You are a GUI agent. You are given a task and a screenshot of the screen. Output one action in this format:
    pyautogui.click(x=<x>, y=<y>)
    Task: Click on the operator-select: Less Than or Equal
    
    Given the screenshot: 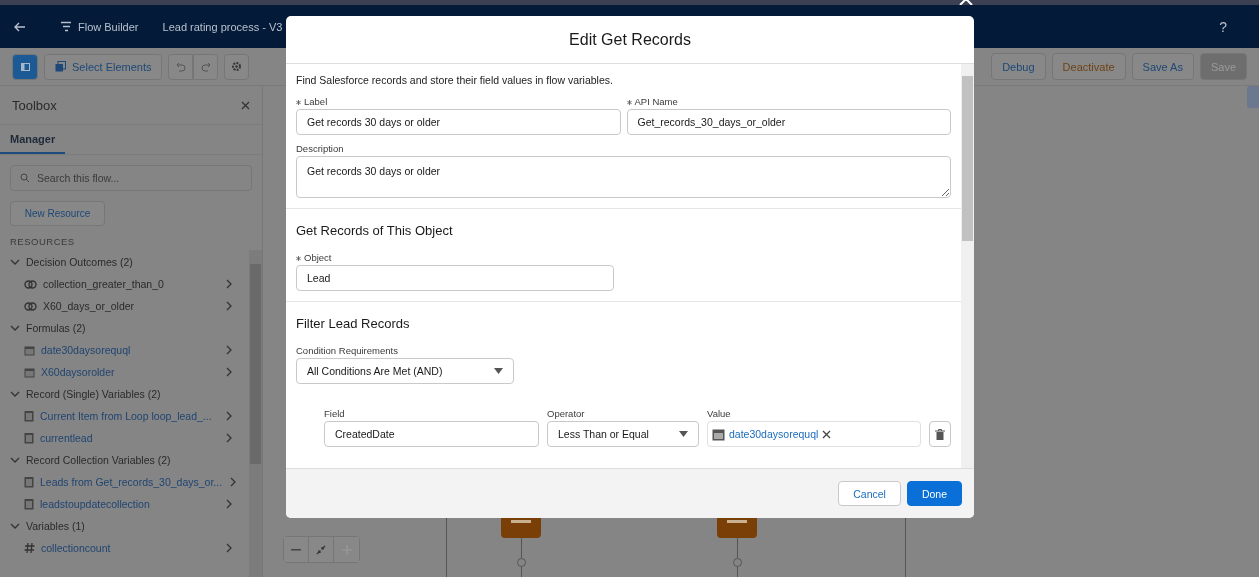 What is the action you would take?
    pyautogui.click(x=623, y=434)
    